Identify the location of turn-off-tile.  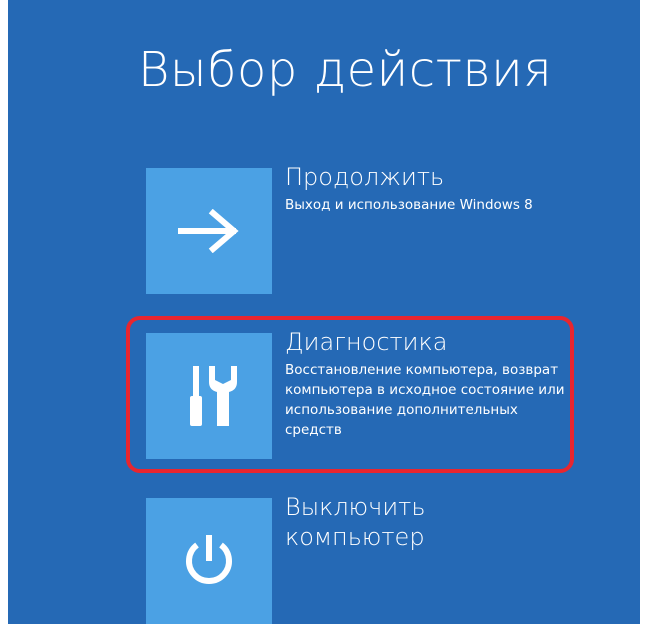
(209, 561).